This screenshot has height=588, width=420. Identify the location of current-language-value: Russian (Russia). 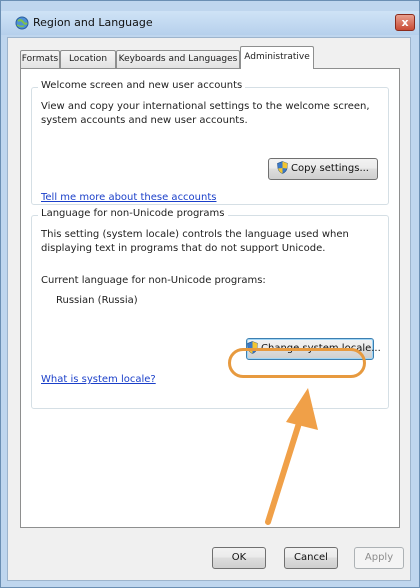
(97, 300).